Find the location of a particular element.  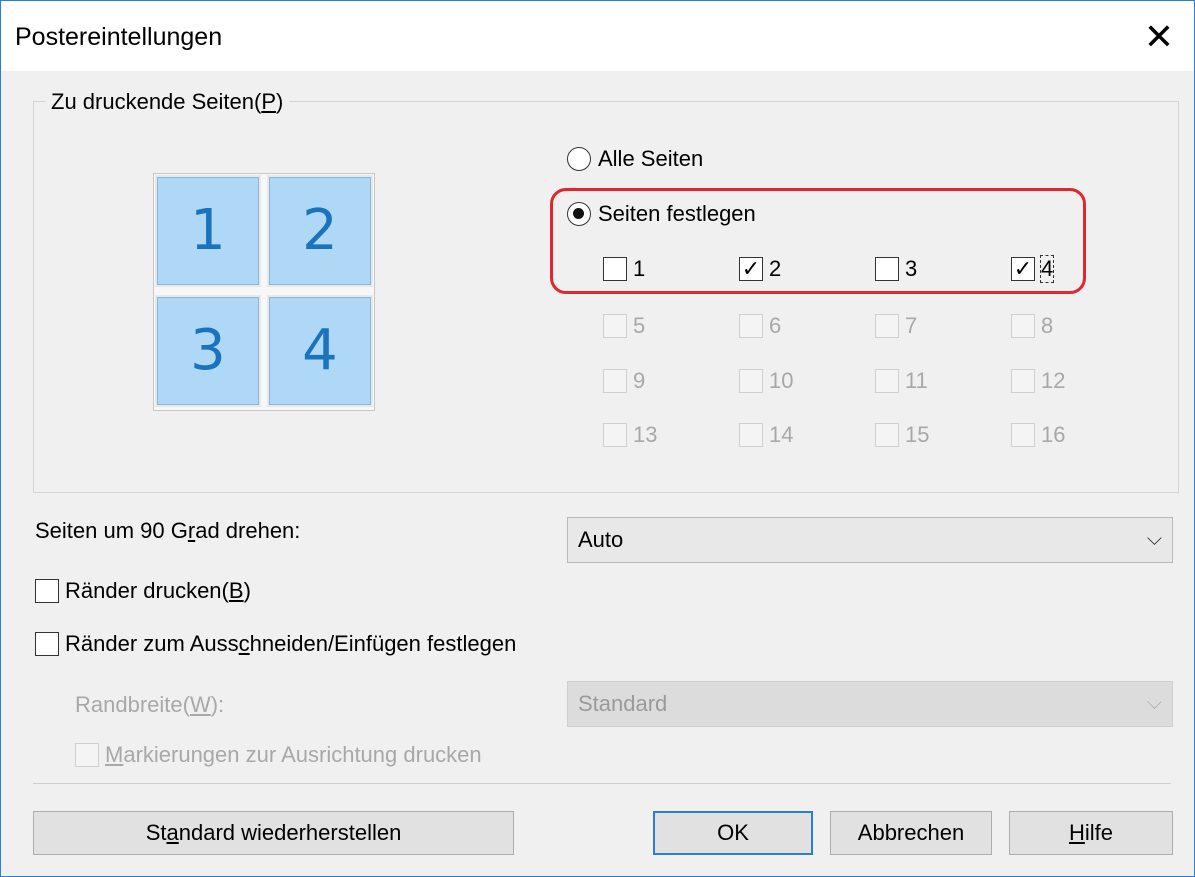

page-checkbox-12: 12 is located at coordinates (1038, 381).